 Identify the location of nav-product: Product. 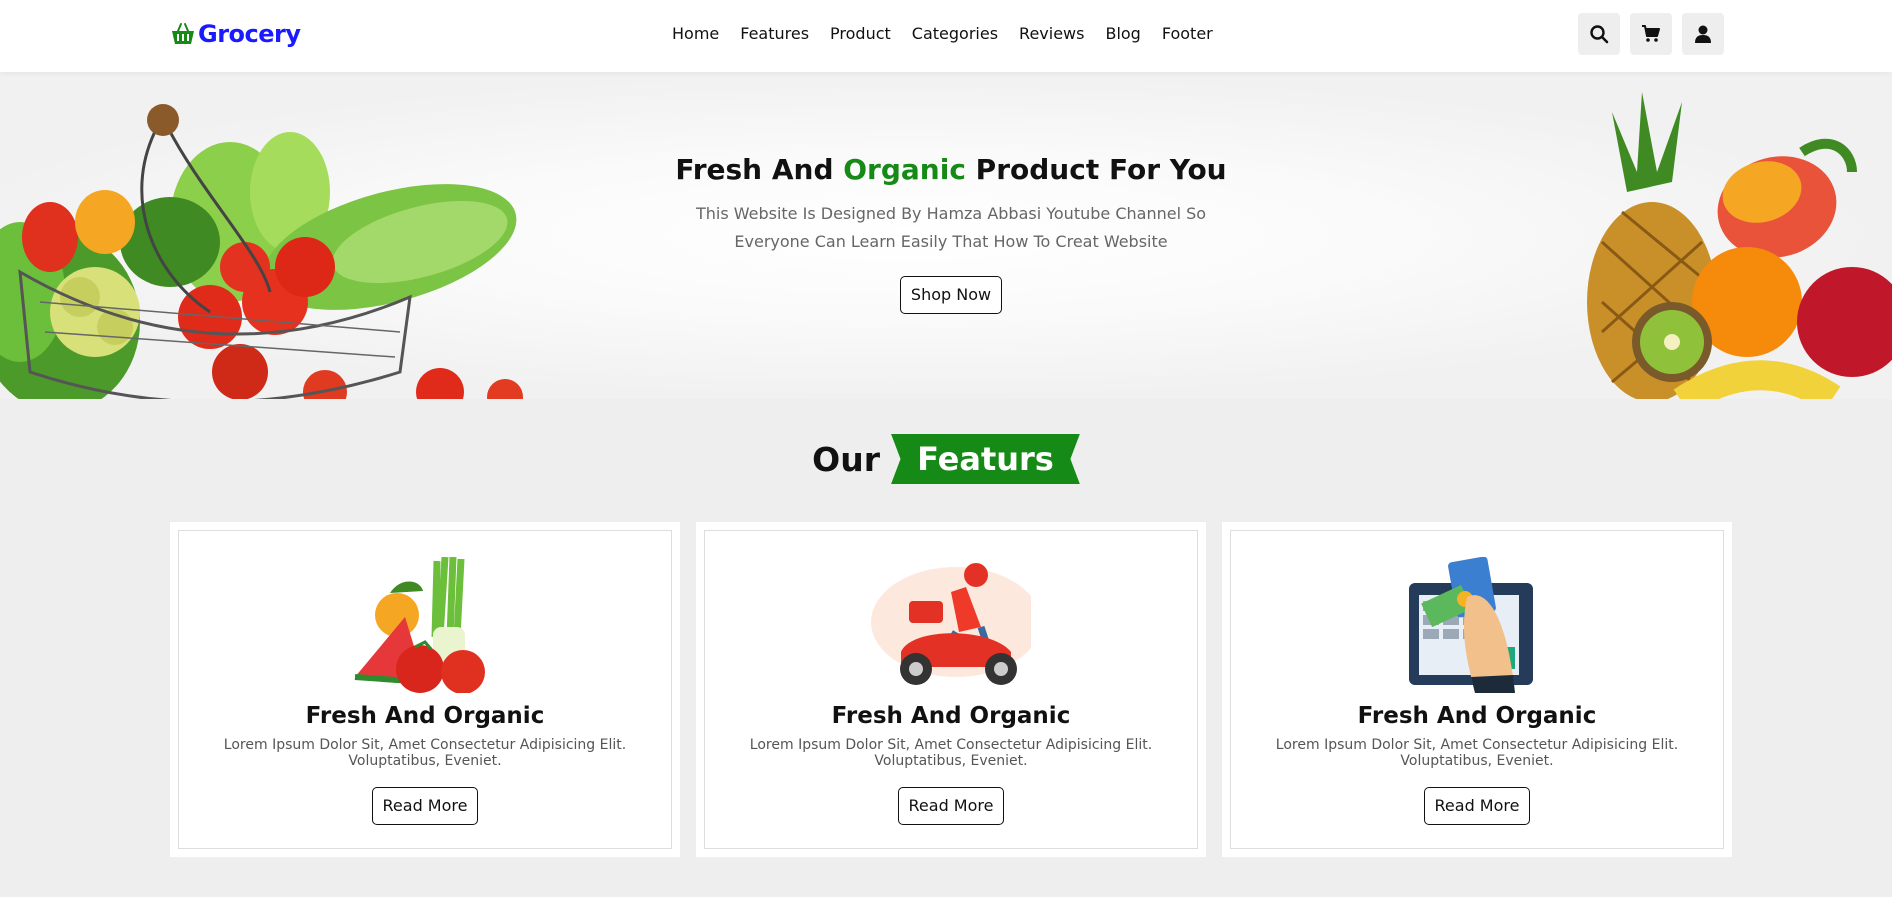
(860, 34).